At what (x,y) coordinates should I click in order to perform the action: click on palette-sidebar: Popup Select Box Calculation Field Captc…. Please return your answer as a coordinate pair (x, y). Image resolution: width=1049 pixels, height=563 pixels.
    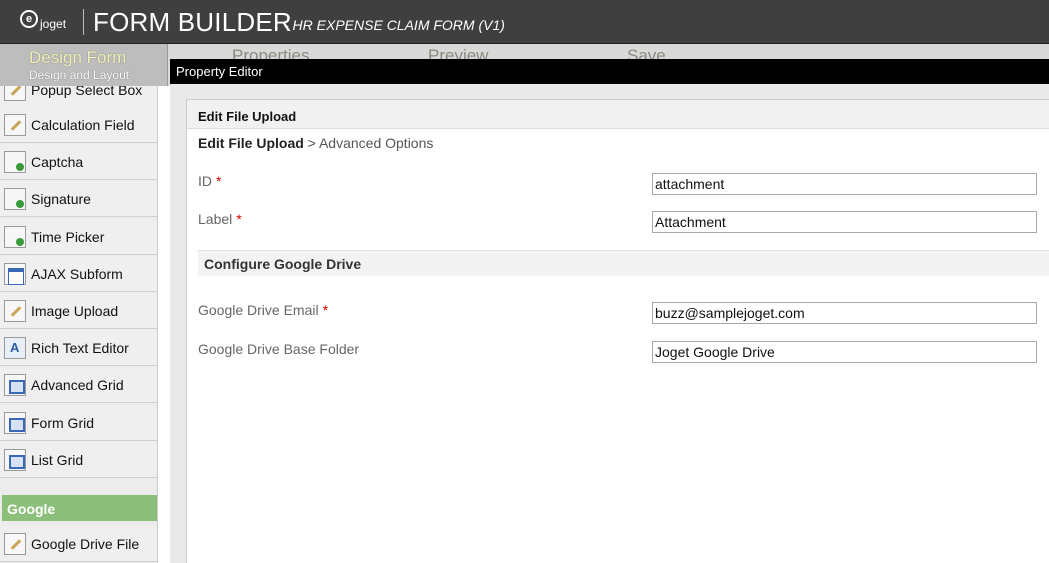
    Looking at the image, I should click on (79, 324).